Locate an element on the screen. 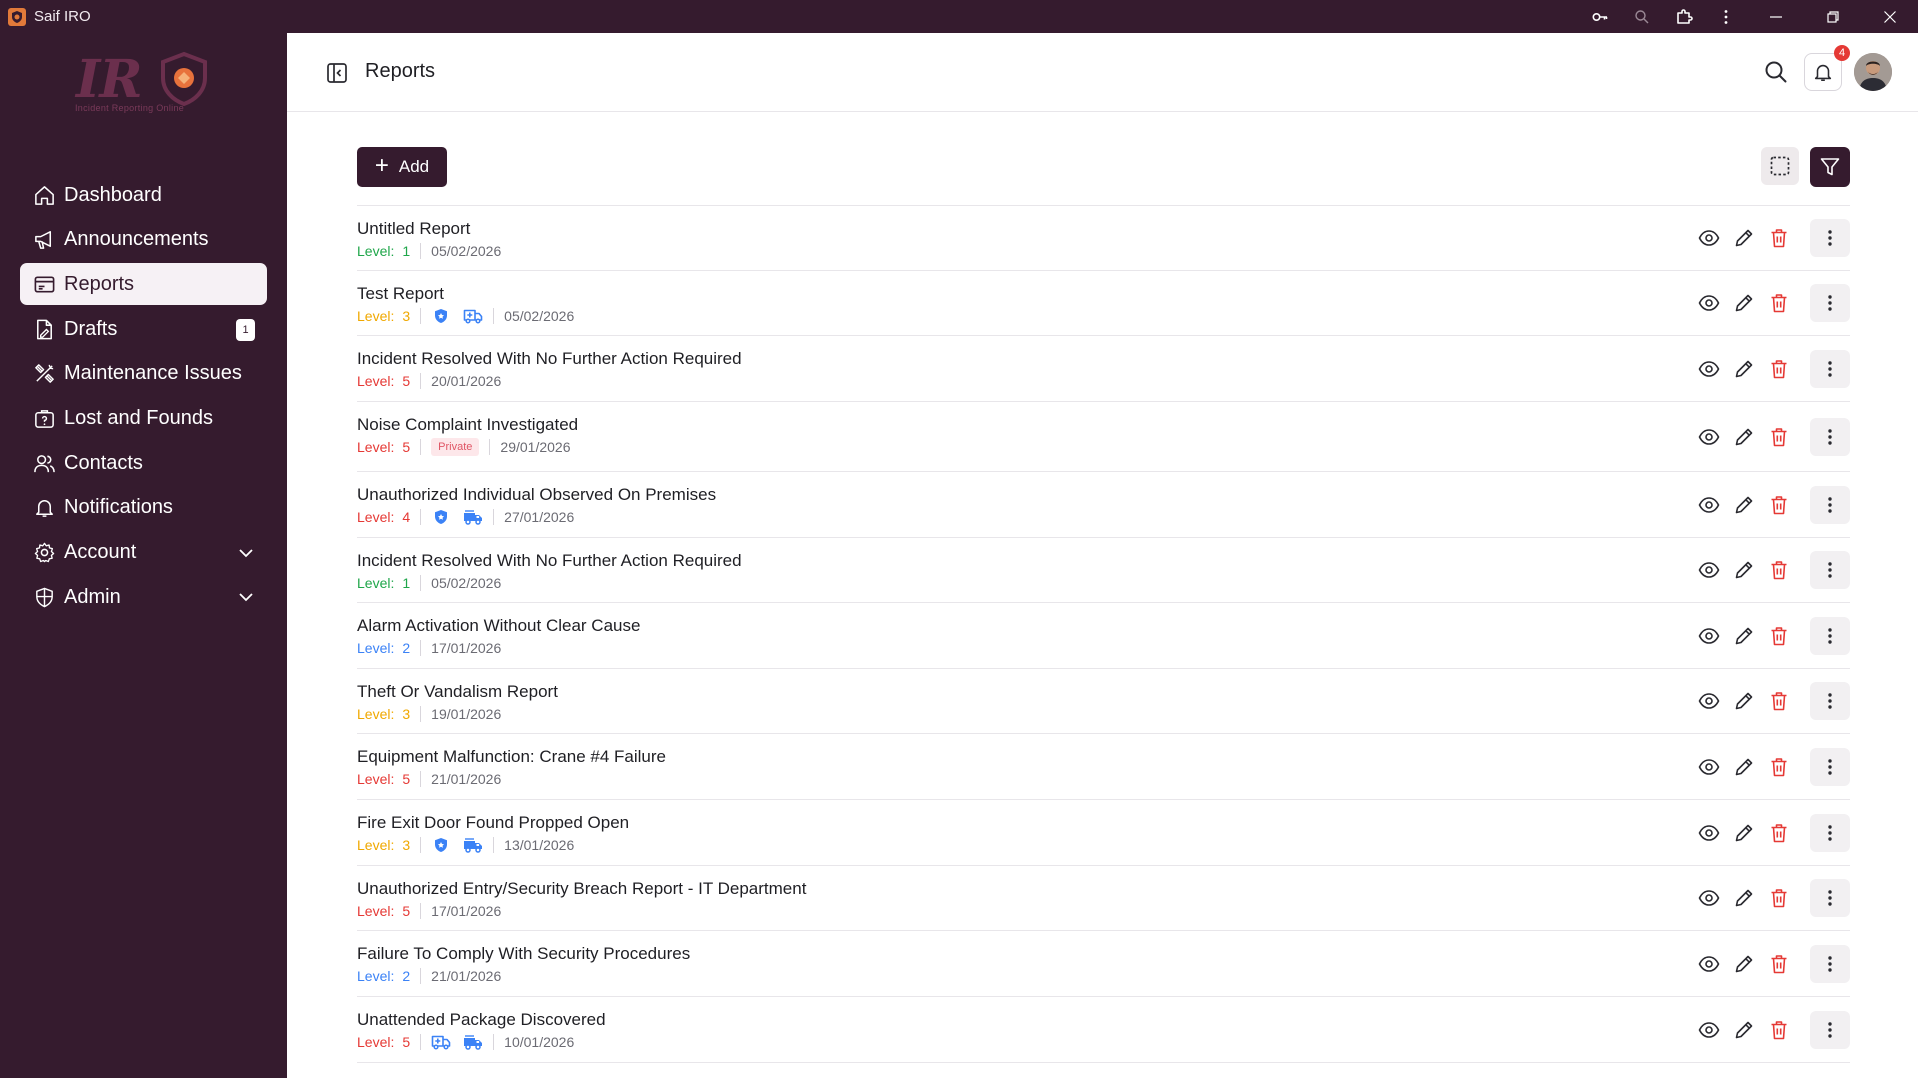 This screenshot has width=1918, height=1078. select-mode-button is located at coordinates (1780, 166).